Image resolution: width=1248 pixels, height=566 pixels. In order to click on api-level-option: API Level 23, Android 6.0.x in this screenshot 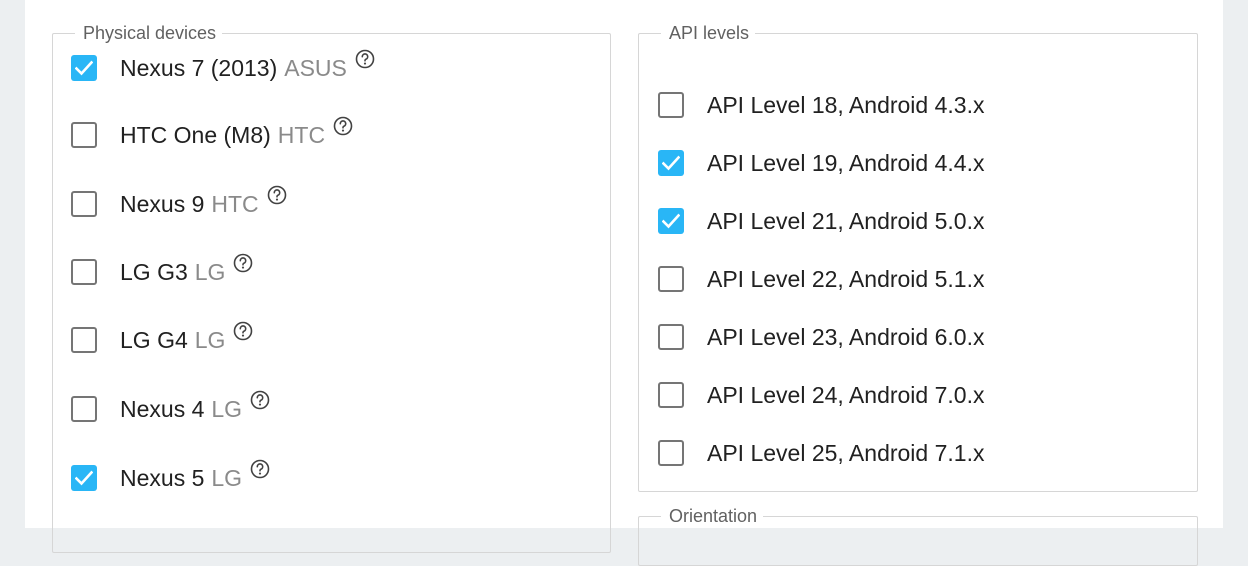, I will do `click(821, 337)`.